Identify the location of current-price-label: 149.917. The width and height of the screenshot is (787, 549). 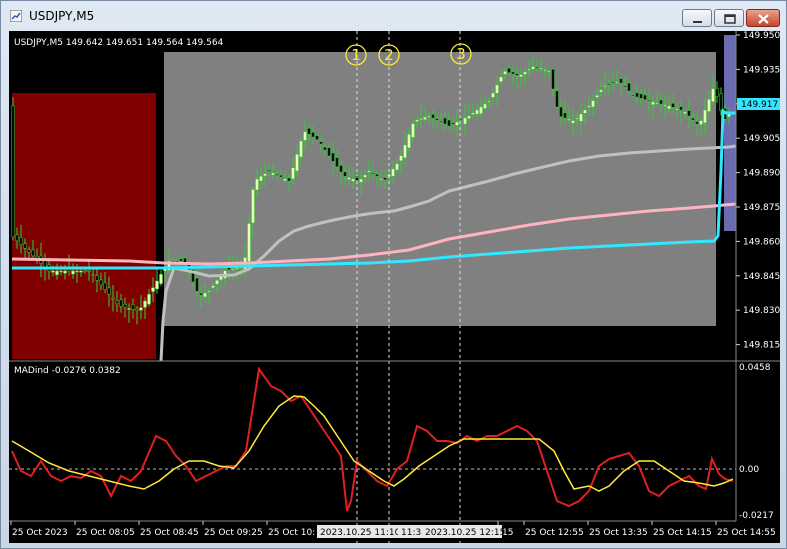
(759, 105).